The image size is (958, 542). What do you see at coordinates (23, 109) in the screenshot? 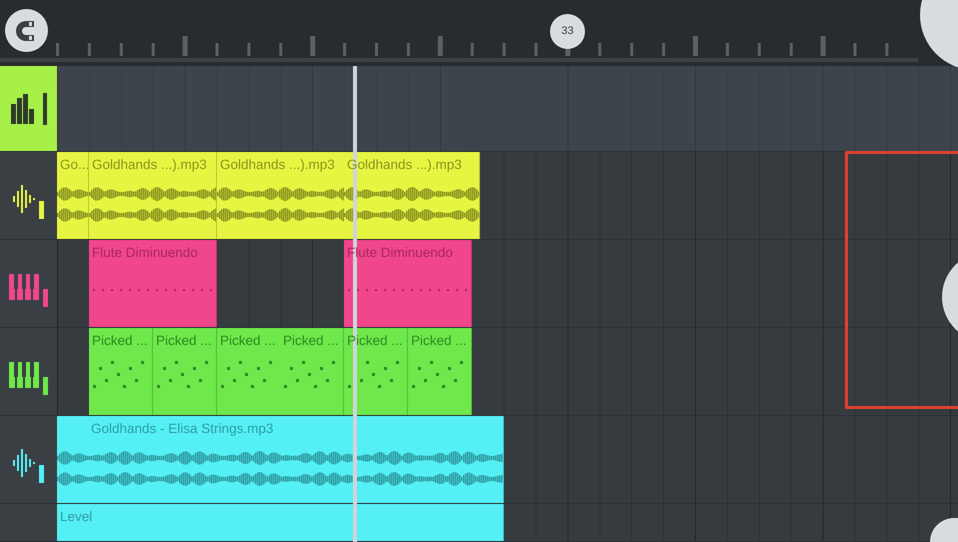
I see `equalizer-icon` at bounding box center [23, 109].